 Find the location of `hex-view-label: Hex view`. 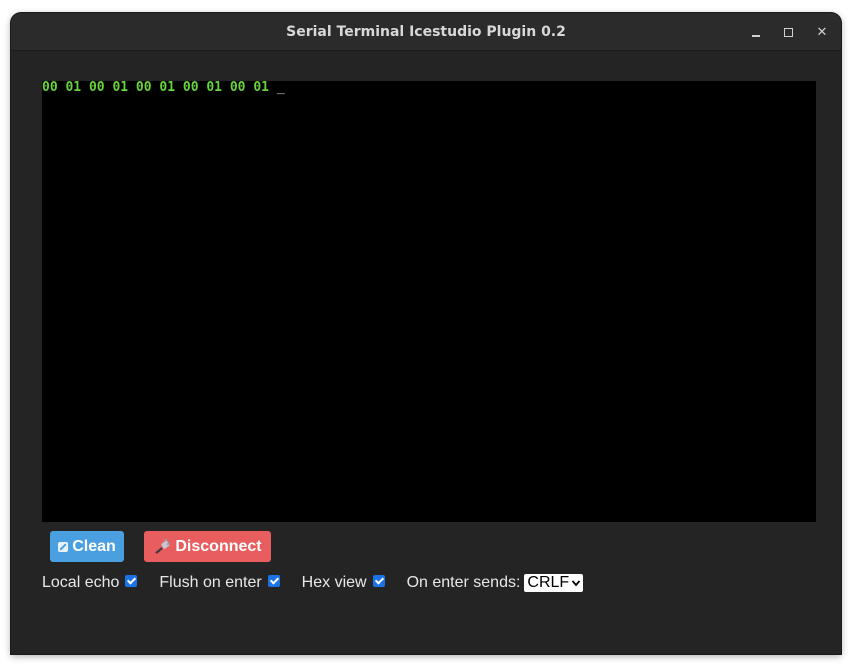

hex-view-label: Hex view is located at coordinates (334, 582).